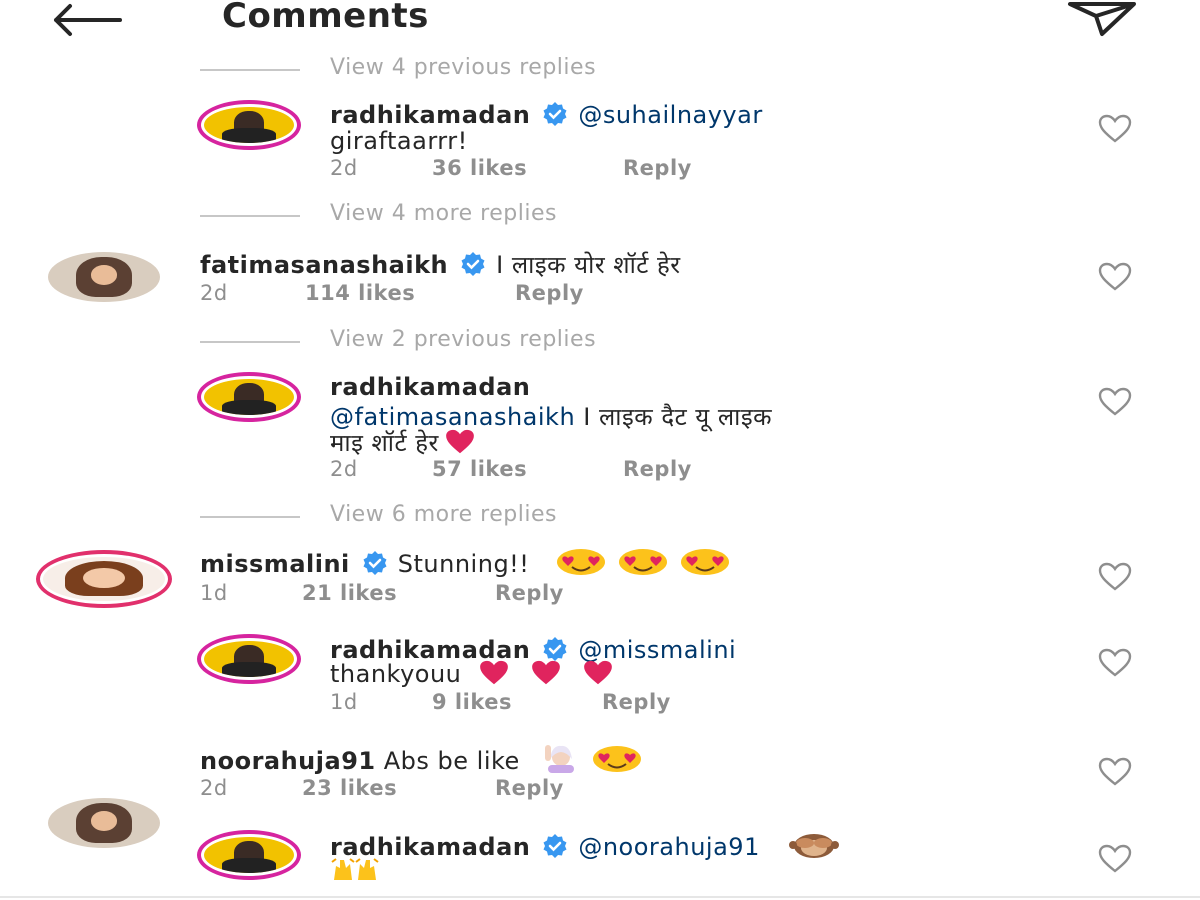 The width and height of the screenshot is (1200, 900). I want to click on comment-body: I लाइक दैट यू लाइक, so click(678, 417).